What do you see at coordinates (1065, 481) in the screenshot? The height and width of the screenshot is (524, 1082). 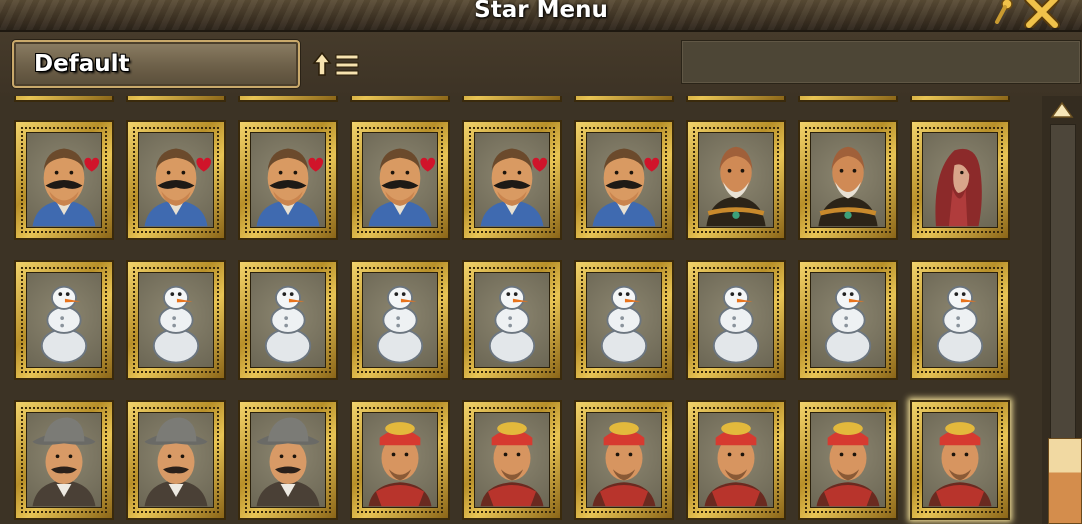 I see `scroll-thumb` at bounding box center [1065, 481].